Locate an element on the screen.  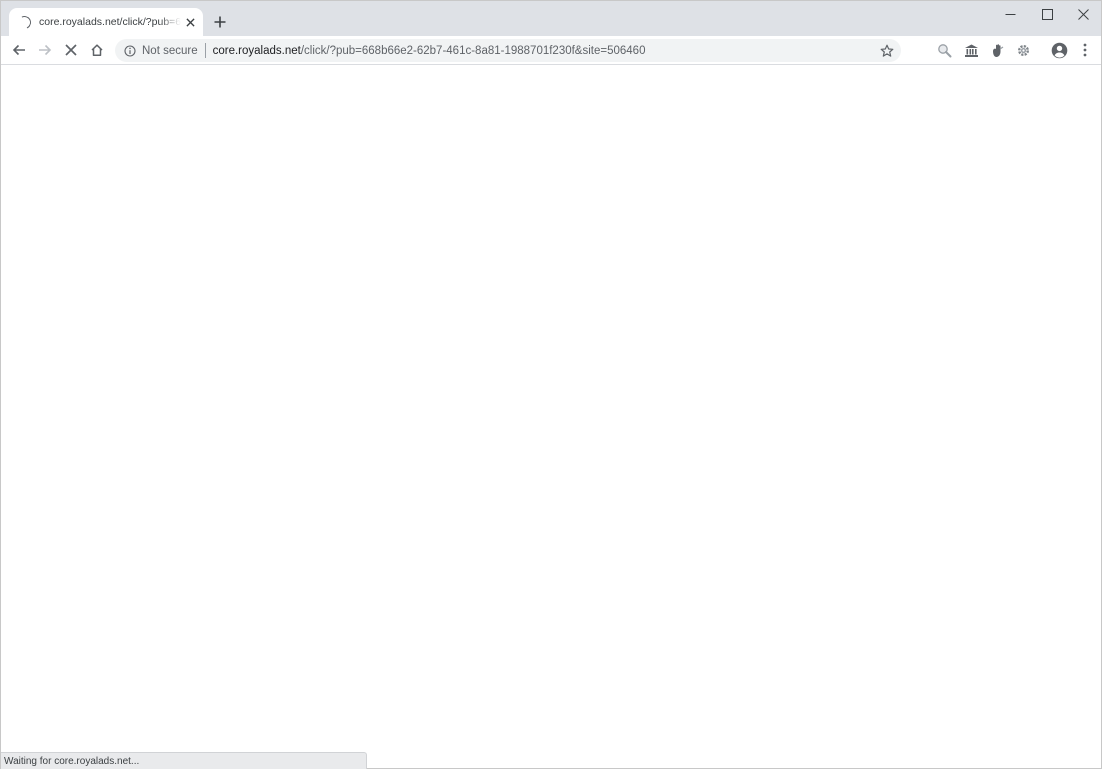
extension-bank-button is located at coordinates (971, 50).